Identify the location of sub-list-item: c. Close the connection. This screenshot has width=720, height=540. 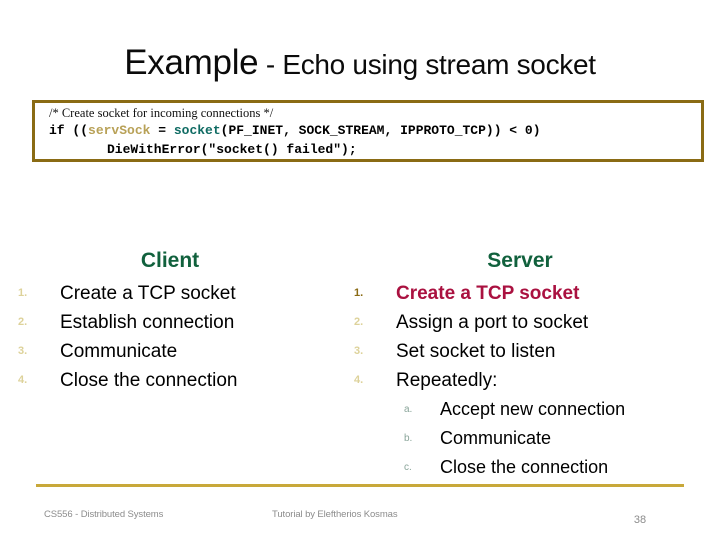
(560, 467).